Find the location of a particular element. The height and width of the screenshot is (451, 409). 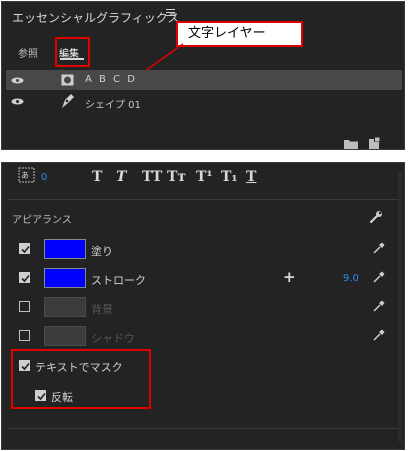

italic-button: T is located at coordinates (121, 177).